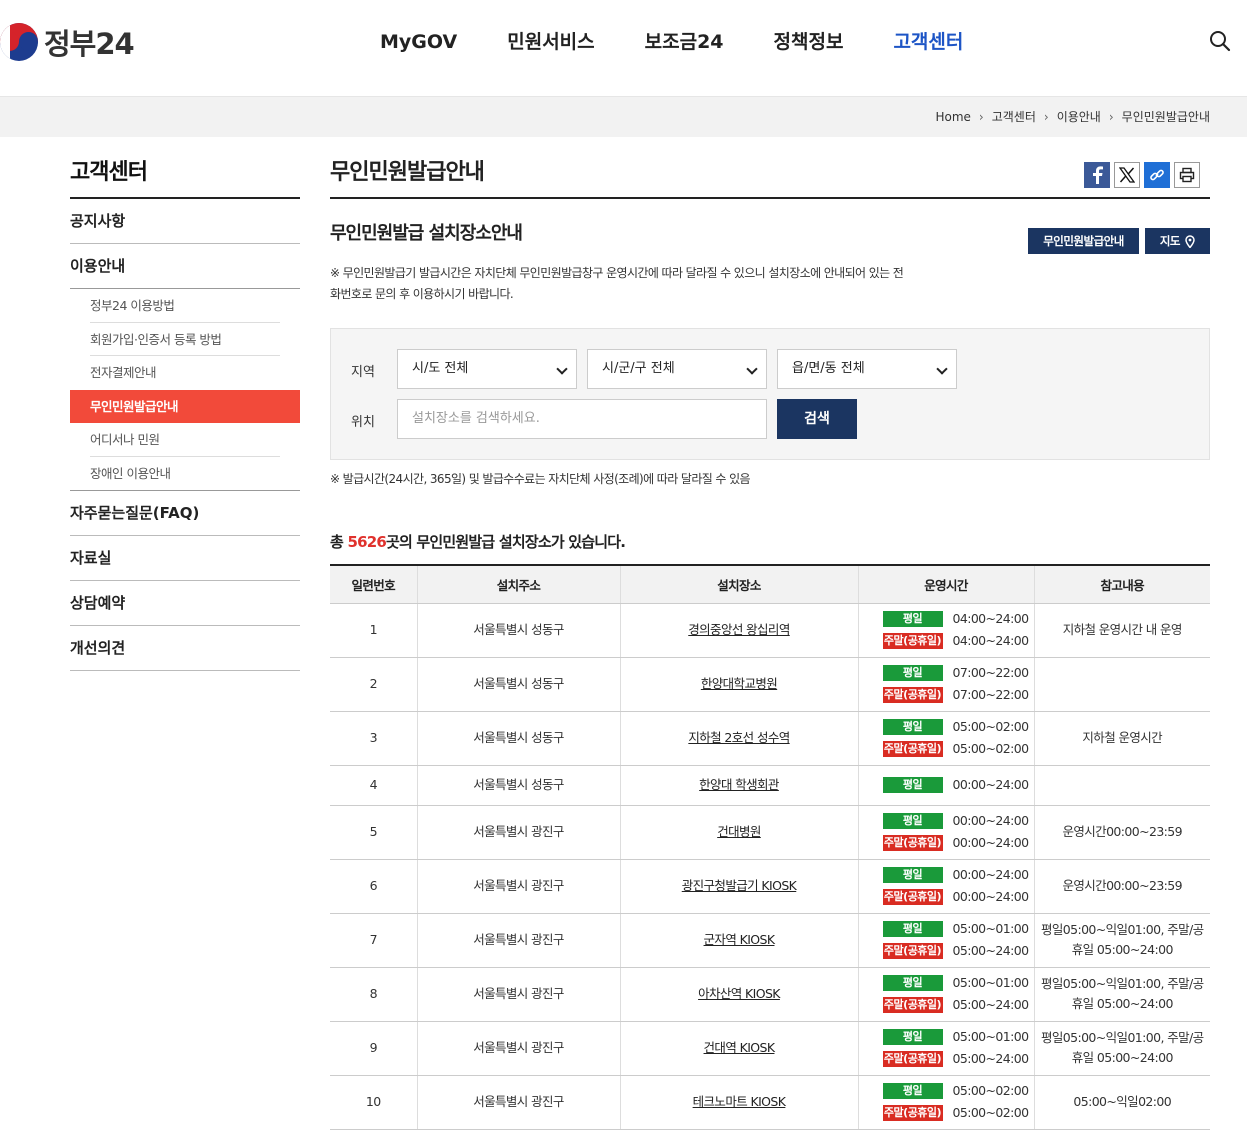 Image resolution: width=1247 pixels, height=1140 pixels. Describe the element at coordinates (185, 306) in the screenshot. I see `sidebar-sub-usage: 정부24 이용방법` at that location.